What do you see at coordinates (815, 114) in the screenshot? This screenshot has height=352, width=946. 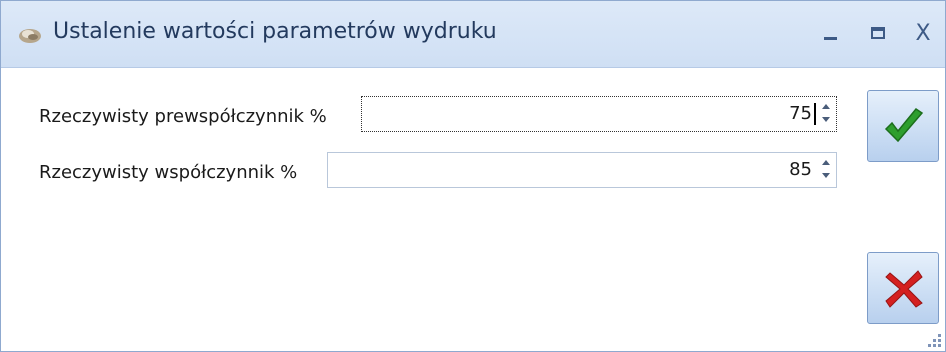 I see `text-caret` at bounding box center [815, 114].